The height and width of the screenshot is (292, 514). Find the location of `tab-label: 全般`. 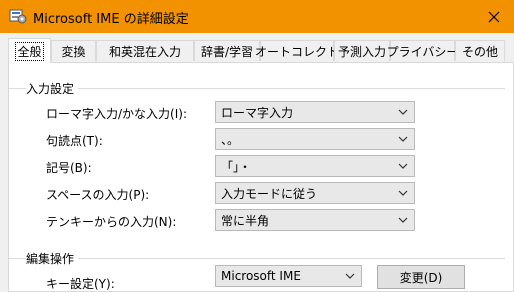

tab-label: 全般 is located at coordinates (29, 51).